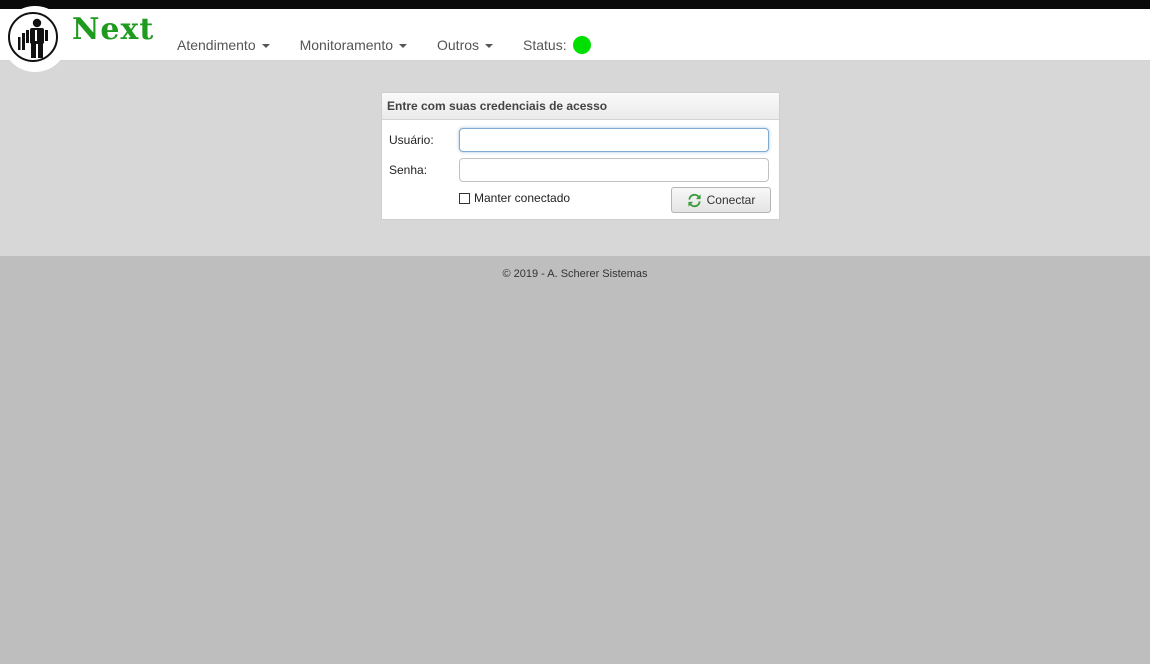 Image resolution: width=1150 pixels, height=664 pixels. What do you see at coordinates (731, 200) in the screenshot?
I see `connect-button-label: Conectar` at bounding box center [731, 200].